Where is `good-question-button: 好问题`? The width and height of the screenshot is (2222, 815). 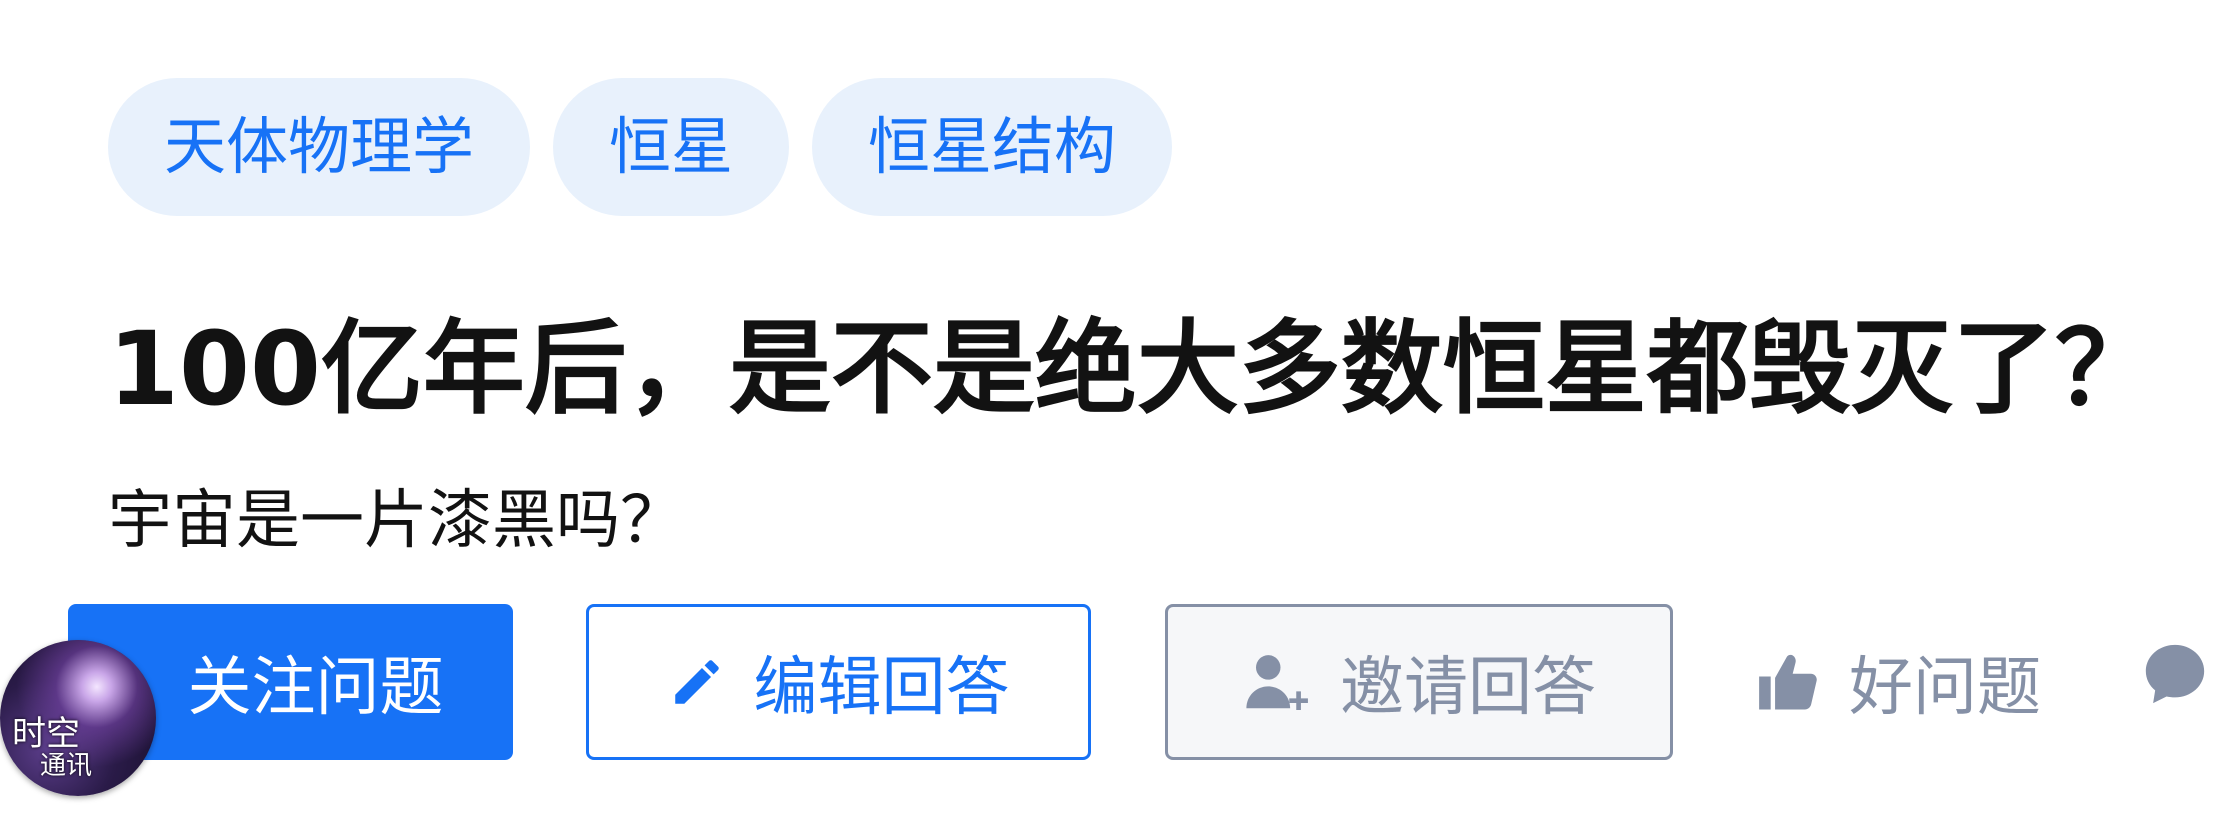 good-question-button: 好问题 is located at coordinates (1905, 682).